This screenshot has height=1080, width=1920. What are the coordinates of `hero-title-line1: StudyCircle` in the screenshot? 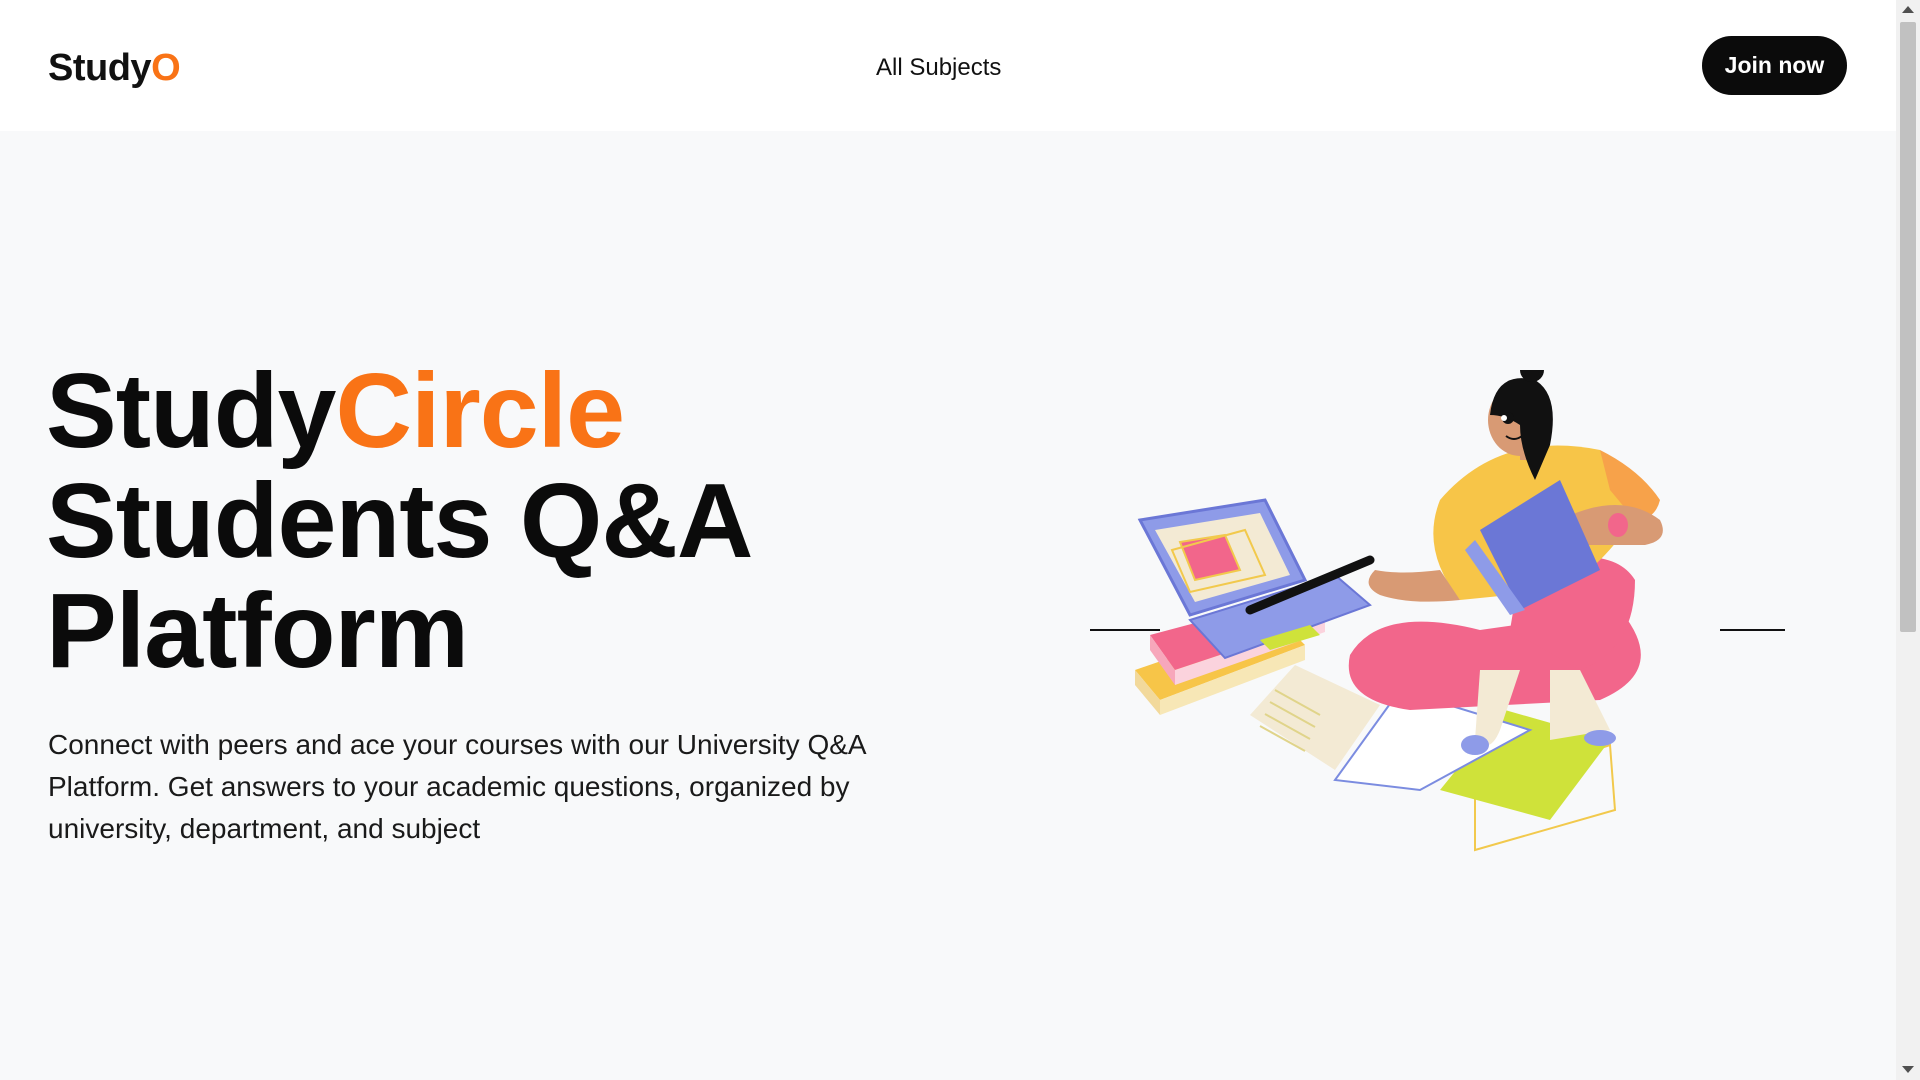 It's located at (399, 411).